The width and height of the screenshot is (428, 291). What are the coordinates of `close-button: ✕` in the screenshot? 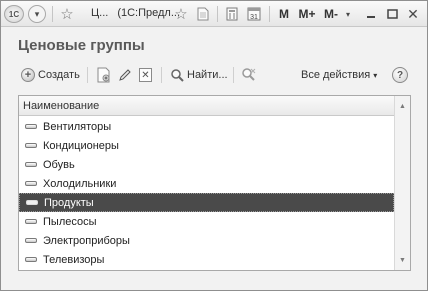 It's located at (413, 14).